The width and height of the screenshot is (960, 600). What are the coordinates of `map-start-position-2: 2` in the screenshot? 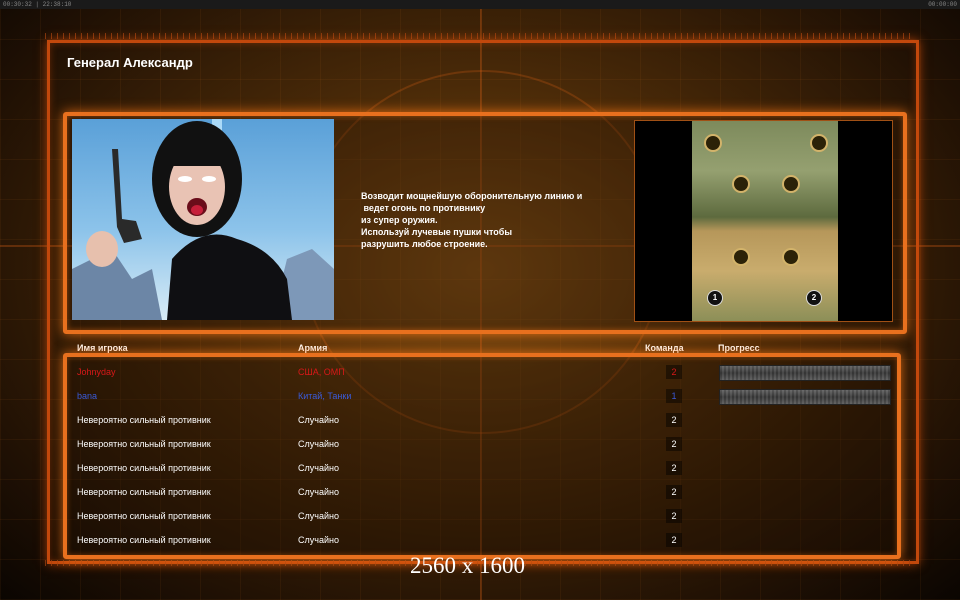 It's located at (814, 298).